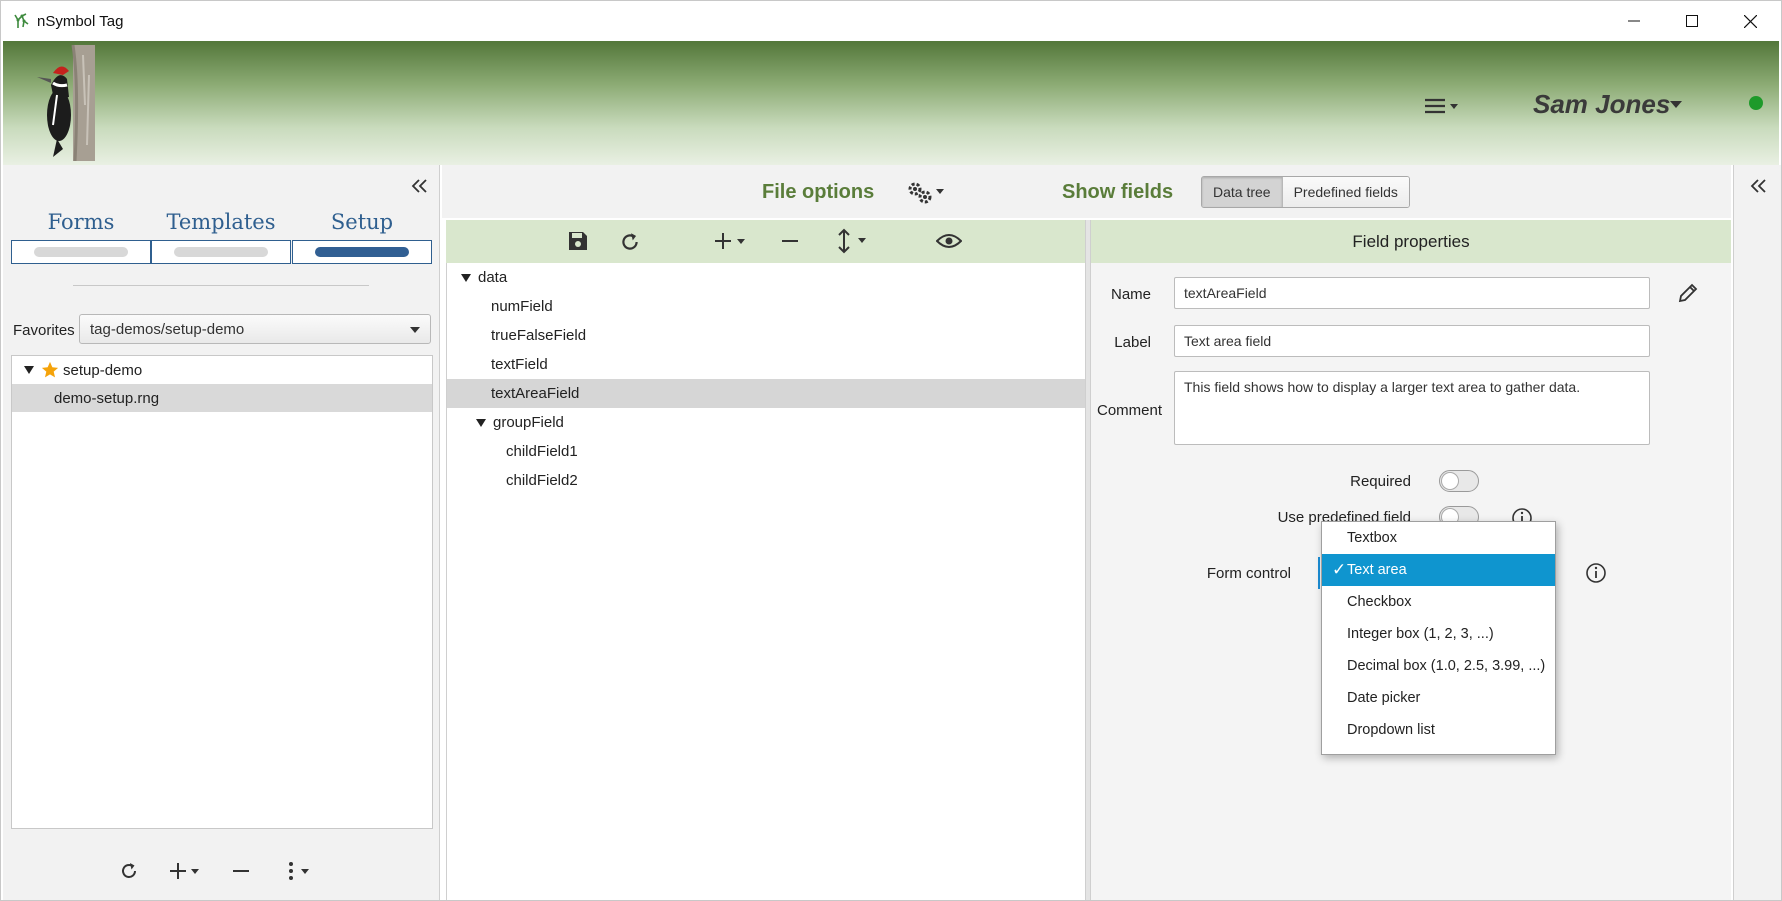 The width and height of the screenshot is (1782, 901). I want to click on edit-pencil-icon, so click(1688, 293).